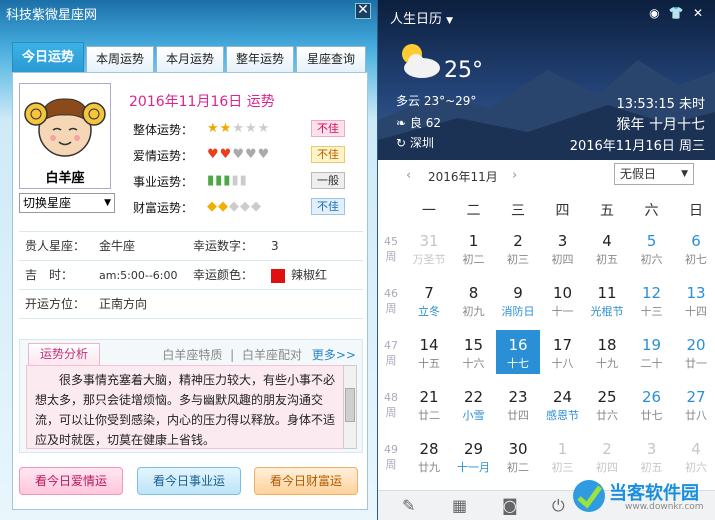 Image resolution: width=715 pixels, height=520 pixels. Describe the element at coordinates (696, 397) in the screenshot. I see `day-number: 27` at that location.